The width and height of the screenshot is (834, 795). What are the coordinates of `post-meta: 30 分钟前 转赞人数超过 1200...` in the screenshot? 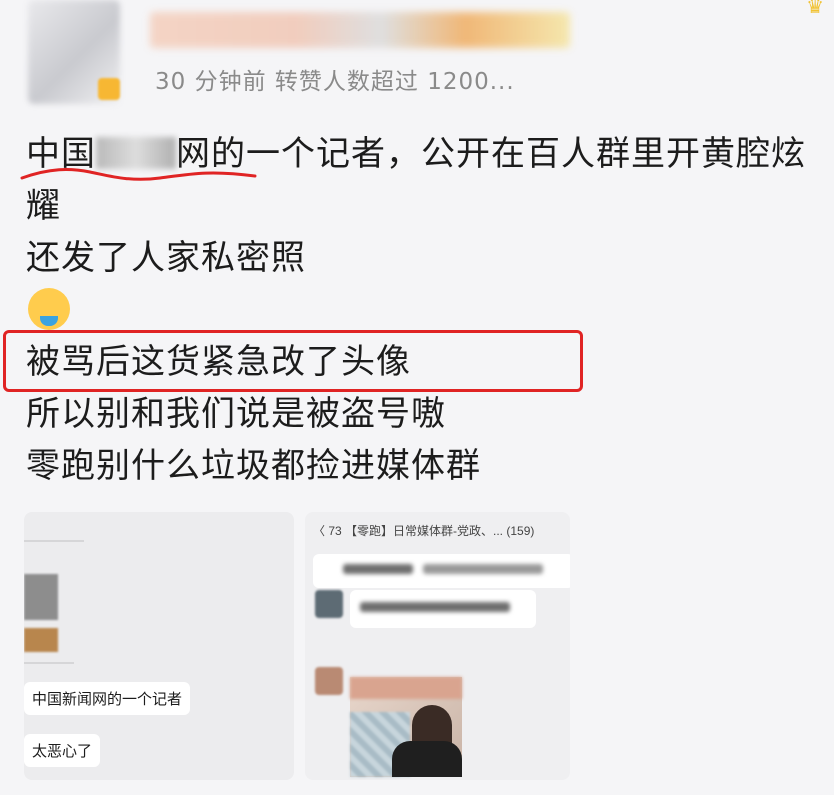 It's located at (335, 82).